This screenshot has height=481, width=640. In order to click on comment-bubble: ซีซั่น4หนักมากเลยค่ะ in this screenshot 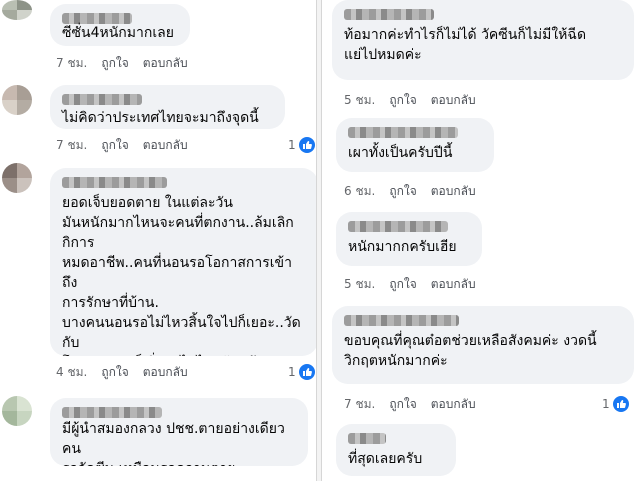, I will do `click(120, 25)`.